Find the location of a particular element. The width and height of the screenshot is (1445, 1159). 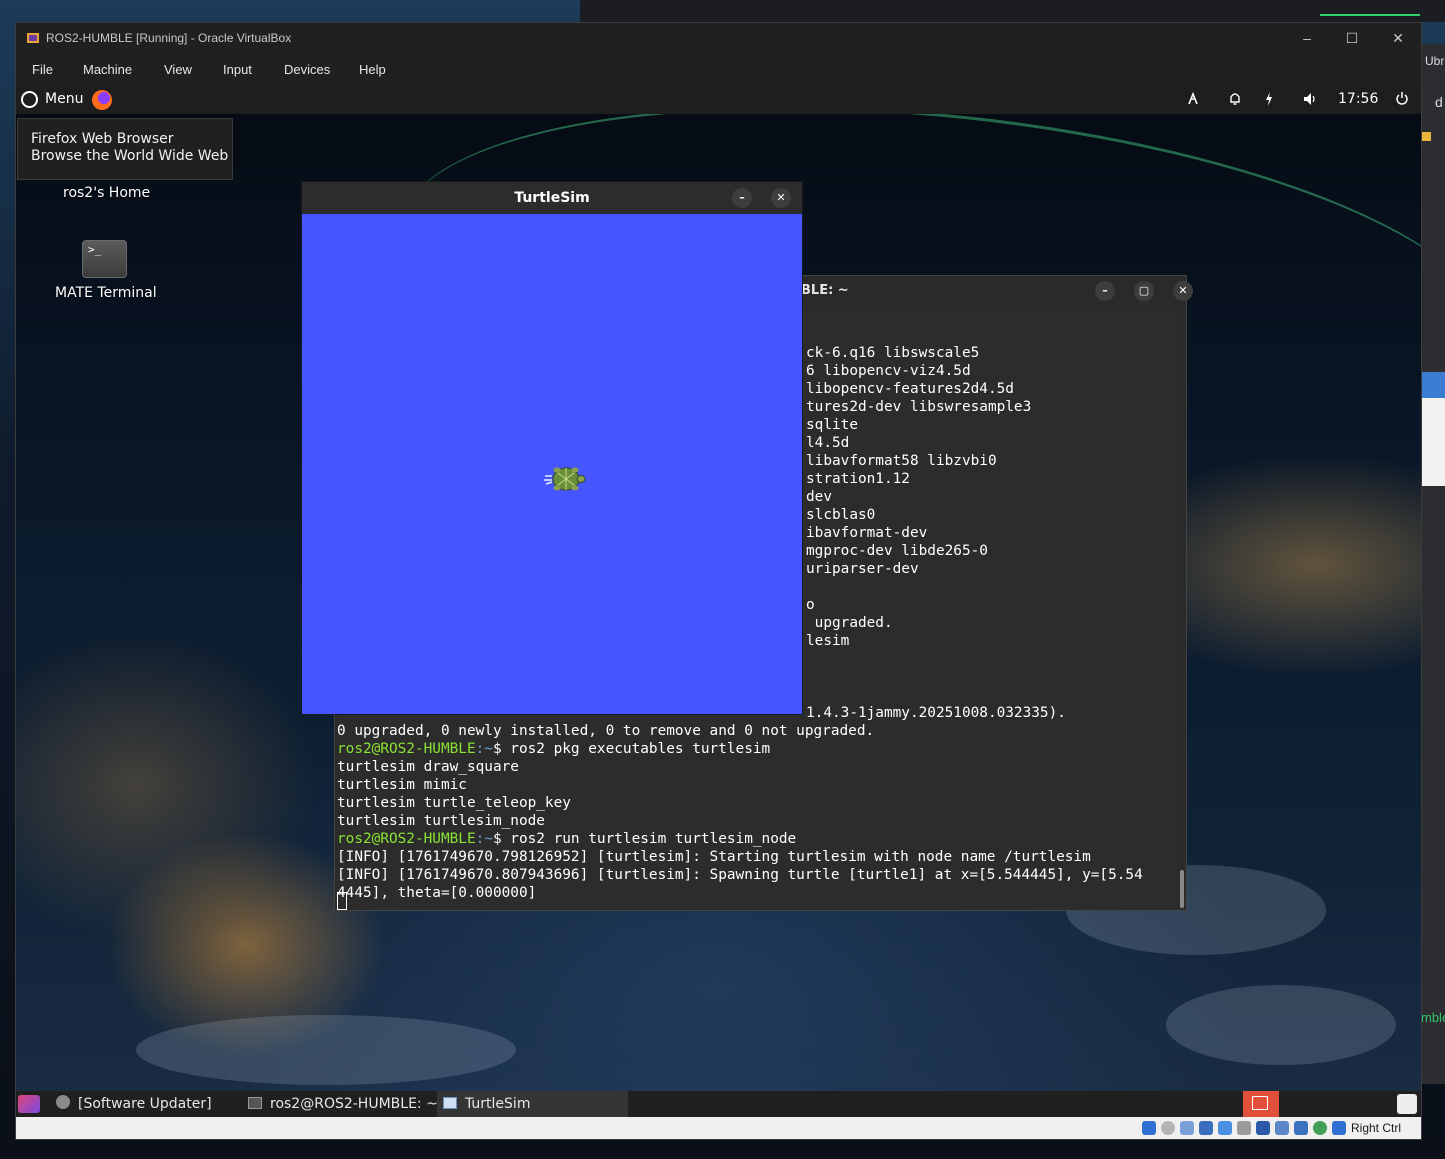

terminal-maximize-button: ▢ is located at coordinates (1144, 291).